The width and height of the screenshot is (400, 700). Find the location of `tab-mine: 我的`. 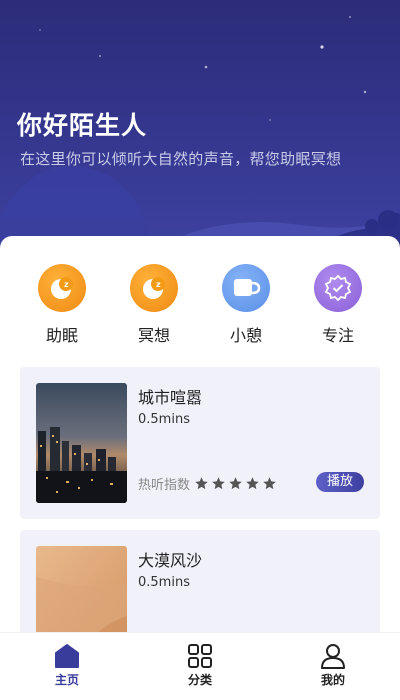

tab-mine: 我的 is located at coordinates (333, 665).